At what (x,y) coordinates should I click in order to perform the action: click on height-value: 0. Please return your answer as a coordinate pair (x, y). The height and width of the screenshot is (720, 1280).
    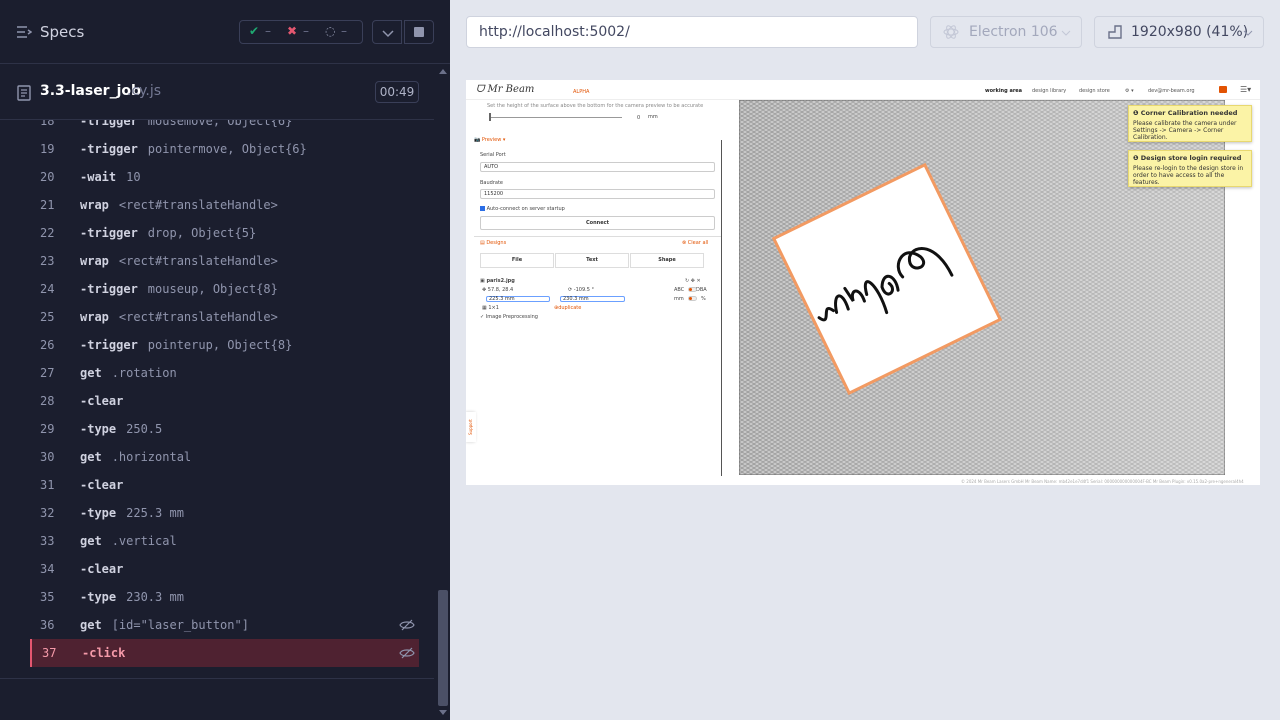
    Looking at the image, I should click on (639, 118).